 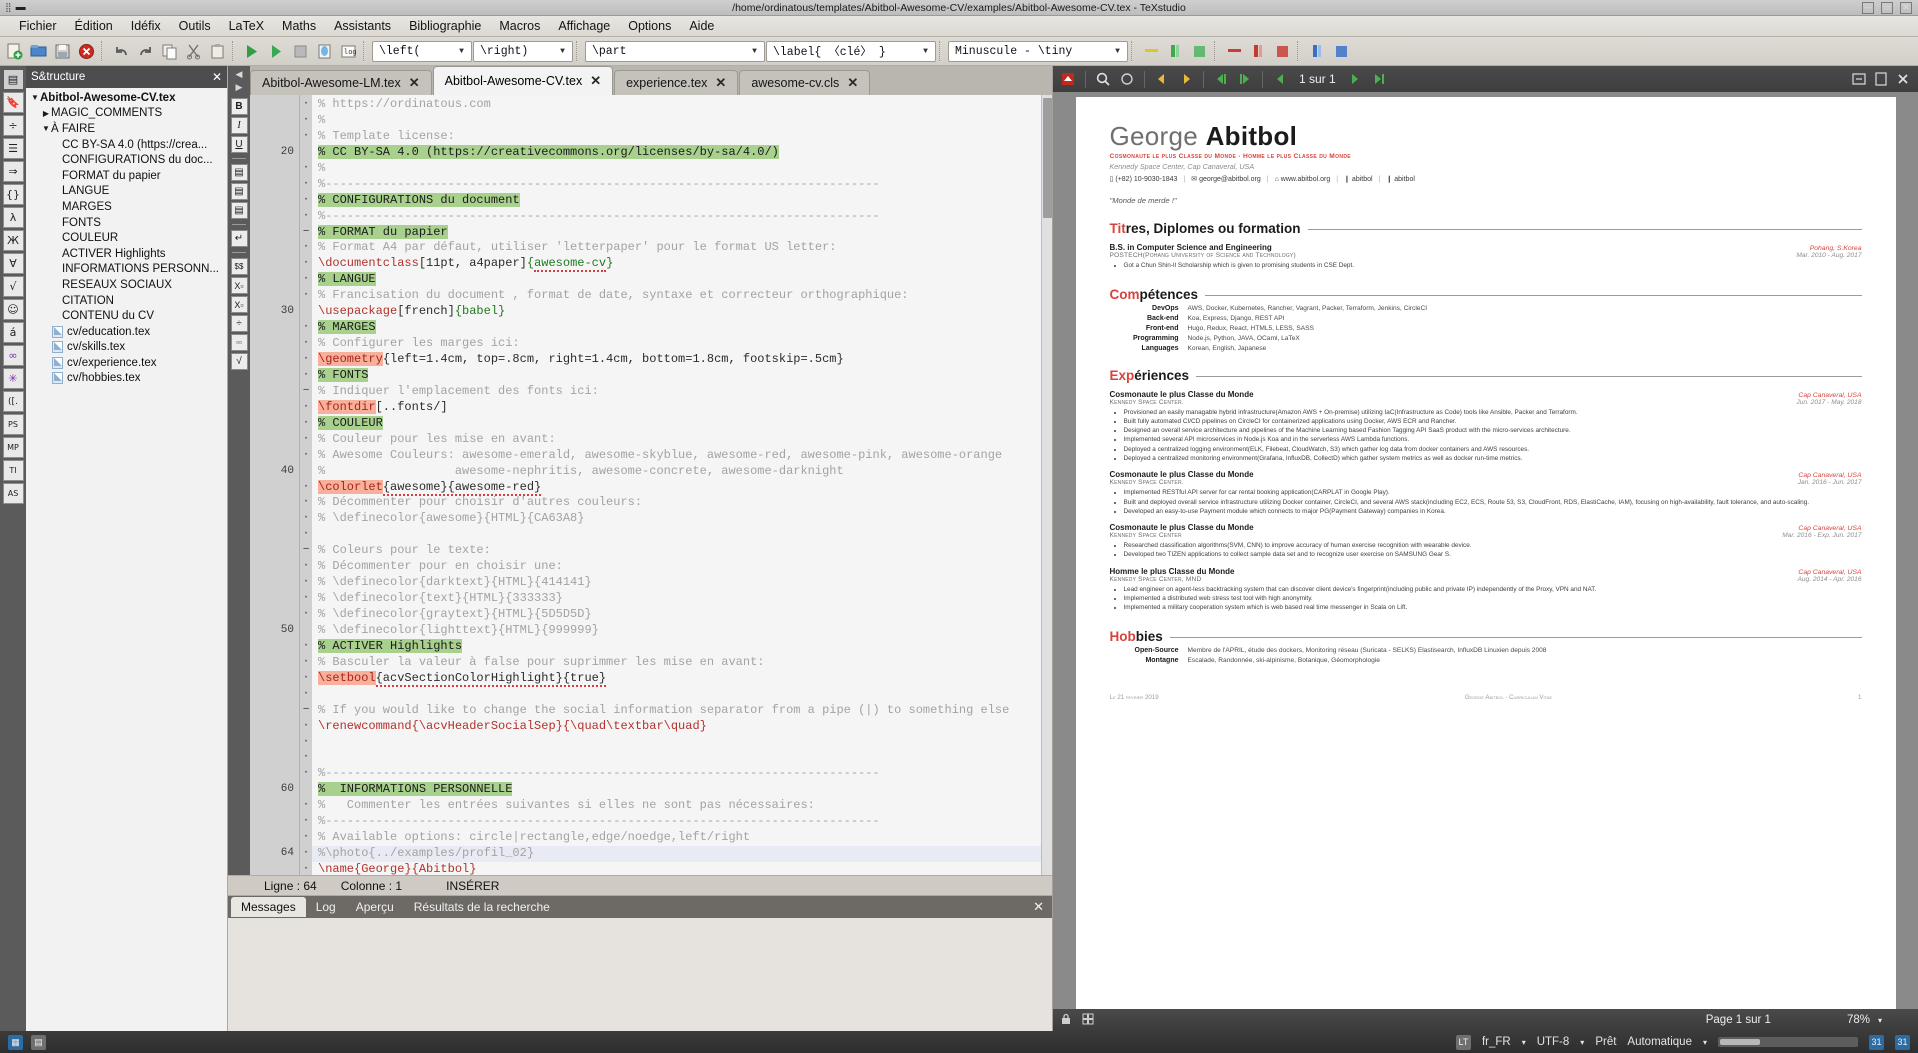 I want to click on code-line: % Coleurs pour le texte:, so click(x=676, y=551).